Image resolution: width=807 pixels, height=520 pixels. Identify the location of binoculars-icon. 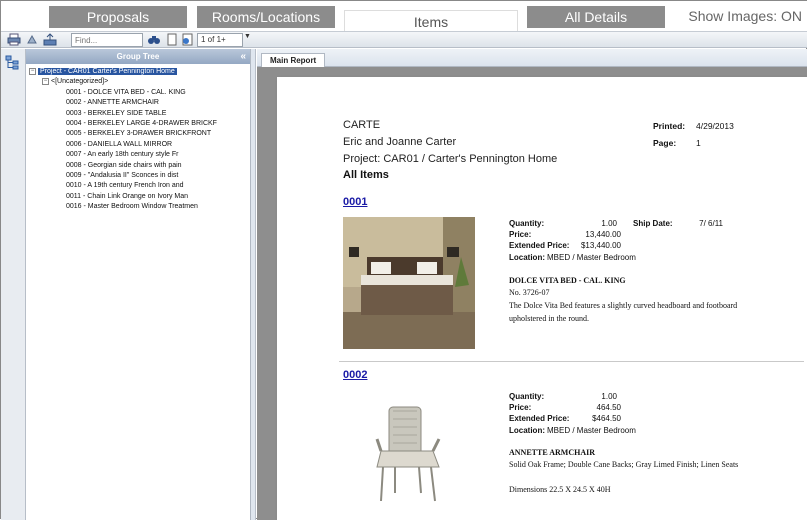
(154, 39).